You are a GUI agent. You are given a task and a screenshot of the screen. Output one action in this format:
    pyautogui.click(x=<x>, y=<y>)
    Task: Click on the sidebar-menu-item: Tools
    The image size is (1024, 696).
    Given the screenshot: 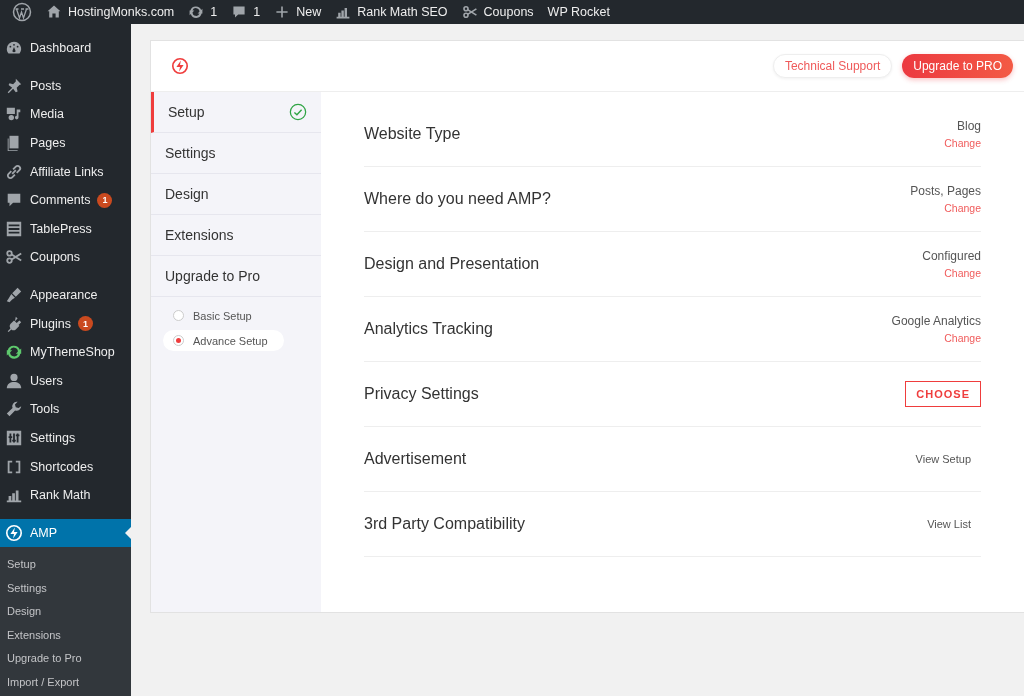 What is the action you would take?
    pyautogui.click(x=65, y=409)
    